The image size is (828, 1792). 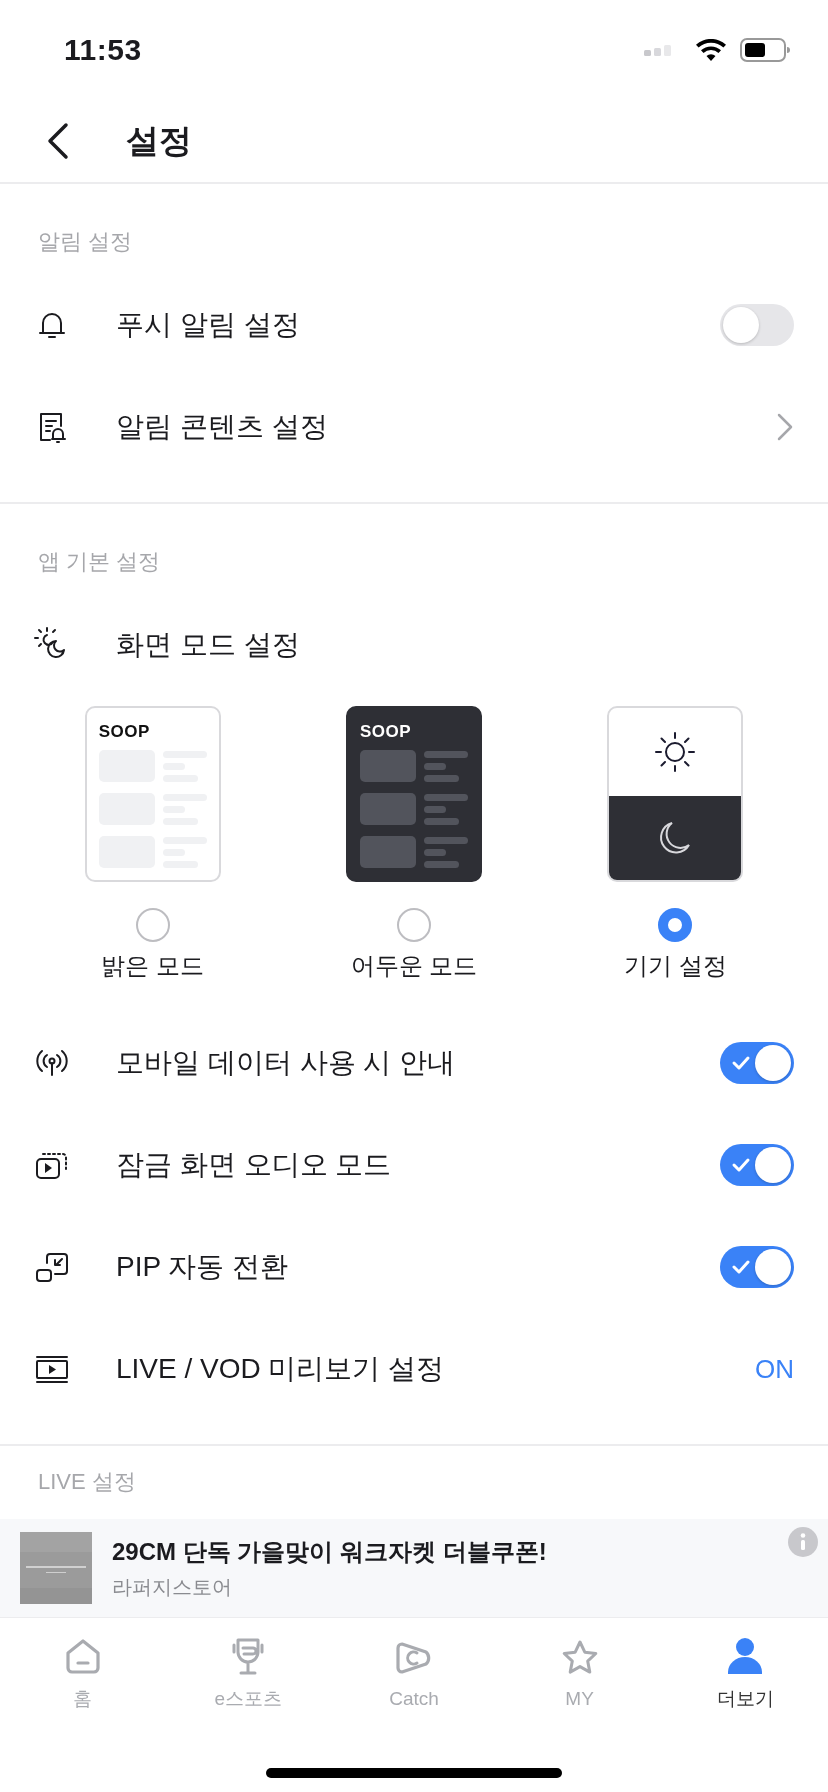 What do you see at coordinates (745, 1674) in the screenshot?
I see `tab: 더보기` at bounding box center [745, 1674].